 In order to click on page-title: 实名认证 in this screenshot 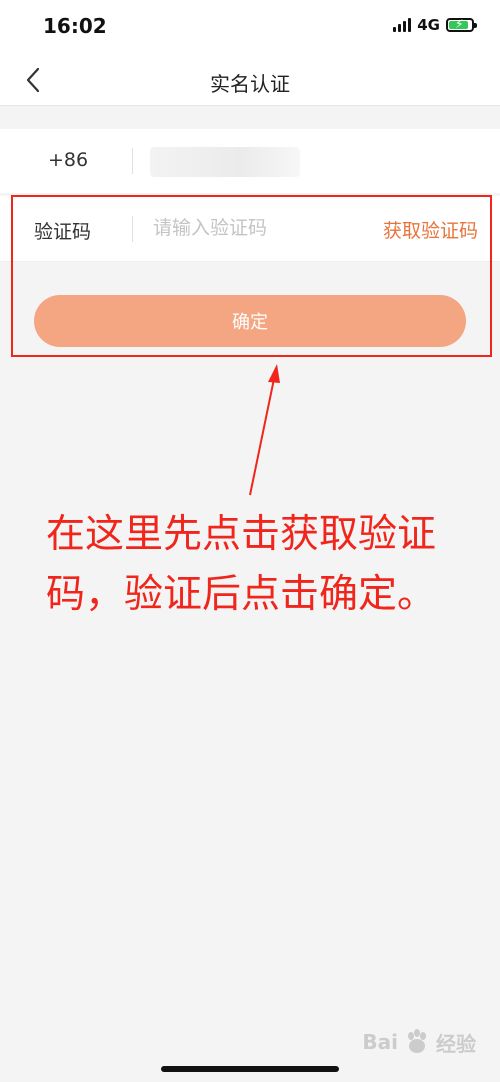, I will do `click(250, 84)`.